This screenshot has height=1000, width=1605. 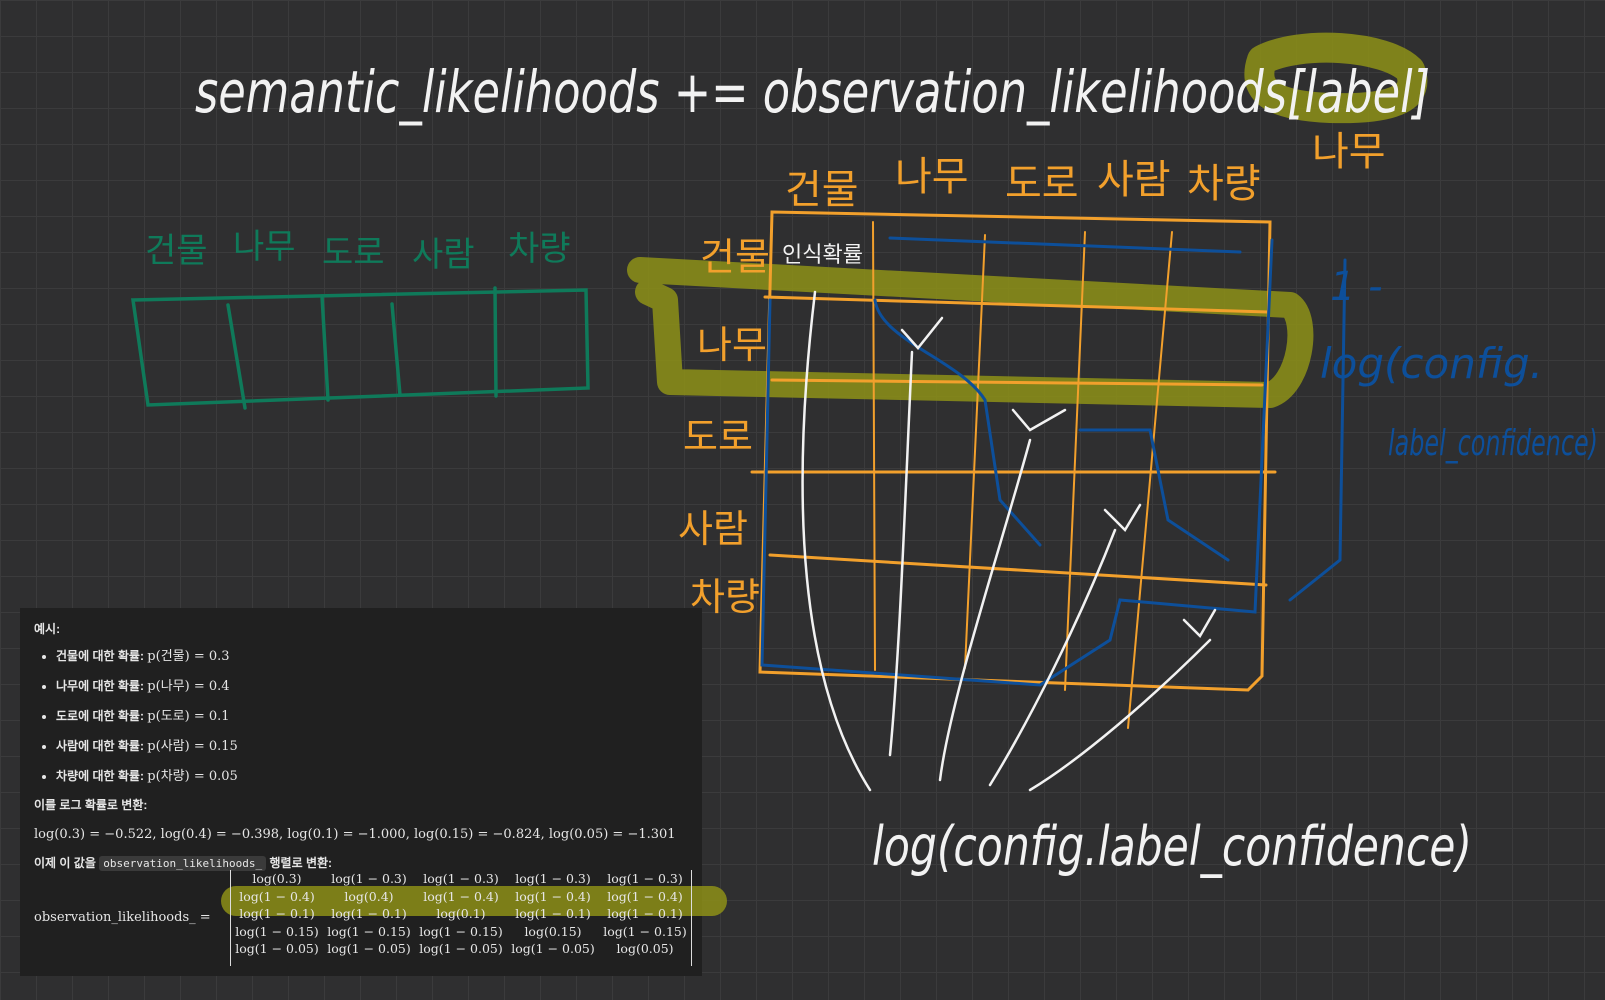 What do you see at coordinates (372, 714) in the screenshot?
I see `list-item: 도로에 대한 확률: p(도로) = 0.1` at bounding box center [372, 714].